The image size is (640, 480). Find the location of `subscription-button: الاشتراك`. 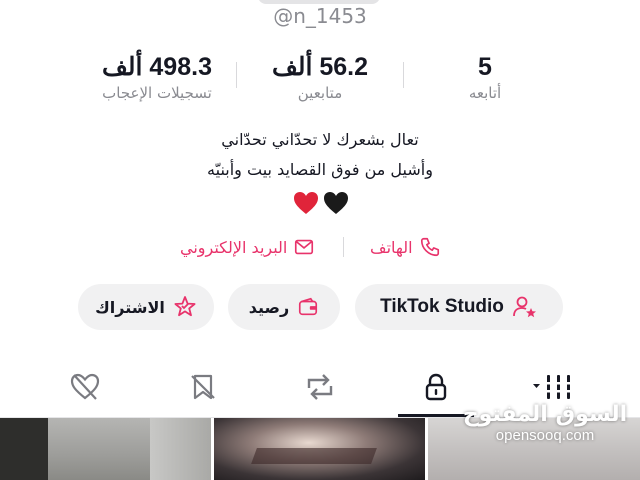

subscription-button: الاشتراك is located at coordinates (146, 307).